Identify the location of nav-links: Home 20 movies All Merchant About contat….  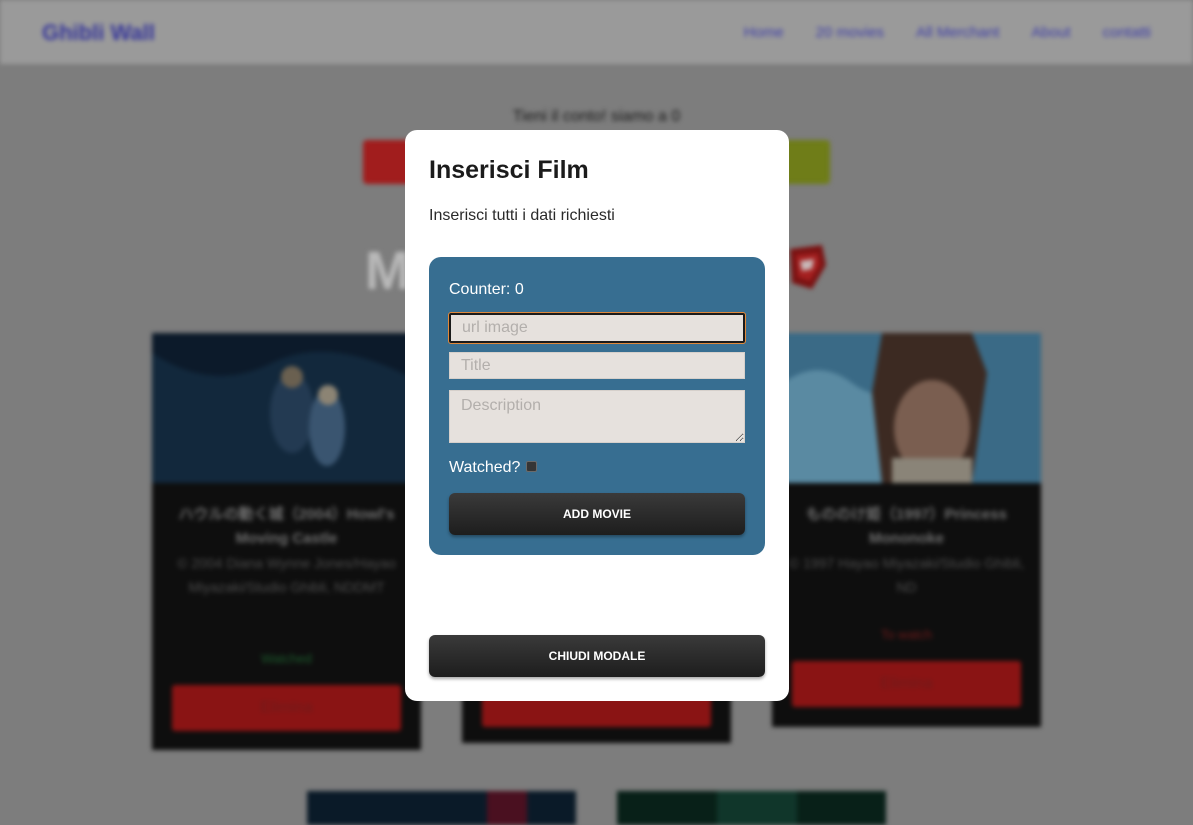
(947, 32).